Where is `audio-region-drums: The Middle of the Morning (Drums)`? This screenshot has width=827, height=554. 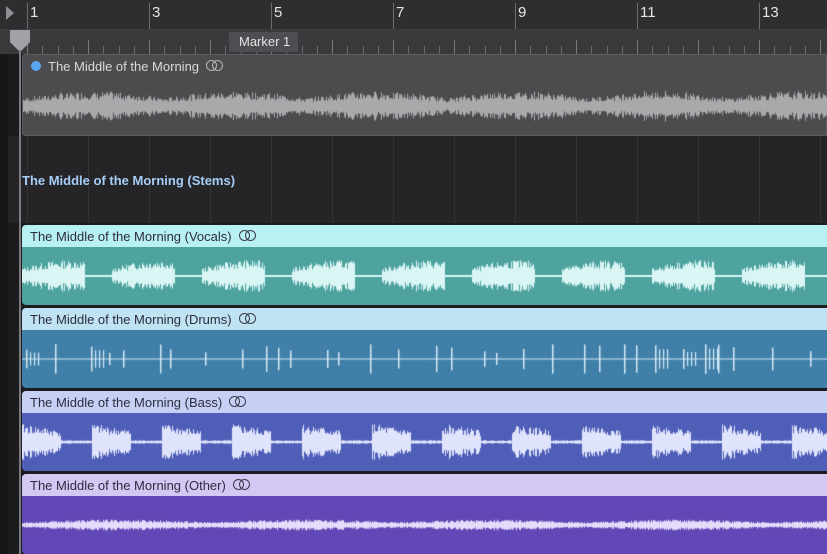
audio-region-drums: The Middle of the Morning (Drums) is located at coordinates (424, 348).